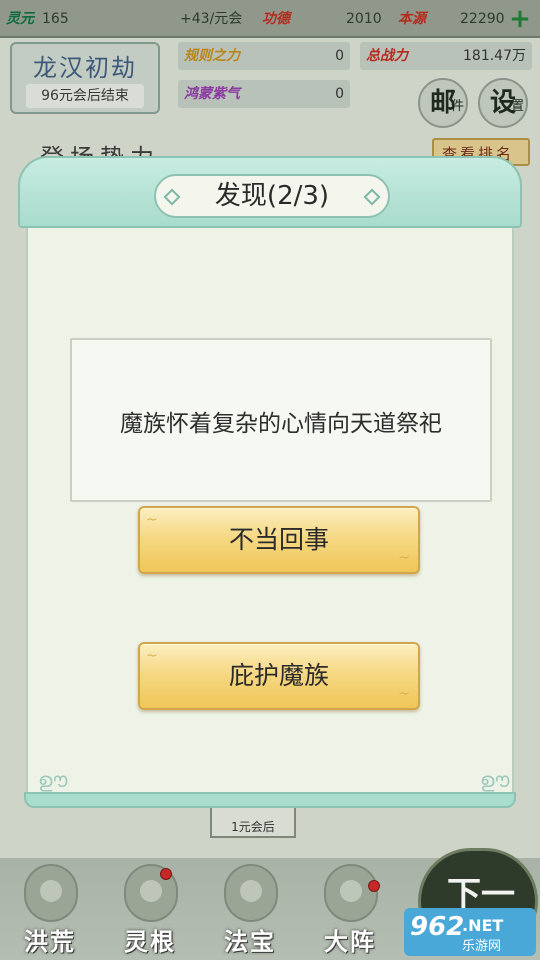 This screenshot has height=960, width=540. I want to click on watermark-logo: 962 .NET 乐游网, so click(470, 932).